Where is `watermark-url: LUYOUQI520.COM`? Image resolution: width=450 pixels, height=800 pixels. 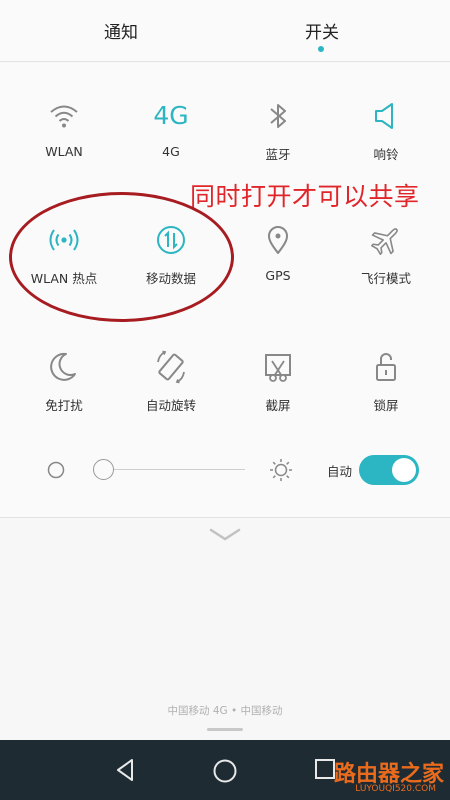
watermark-url: LUYOUQI520.COM is located at coordinates (395, 789).